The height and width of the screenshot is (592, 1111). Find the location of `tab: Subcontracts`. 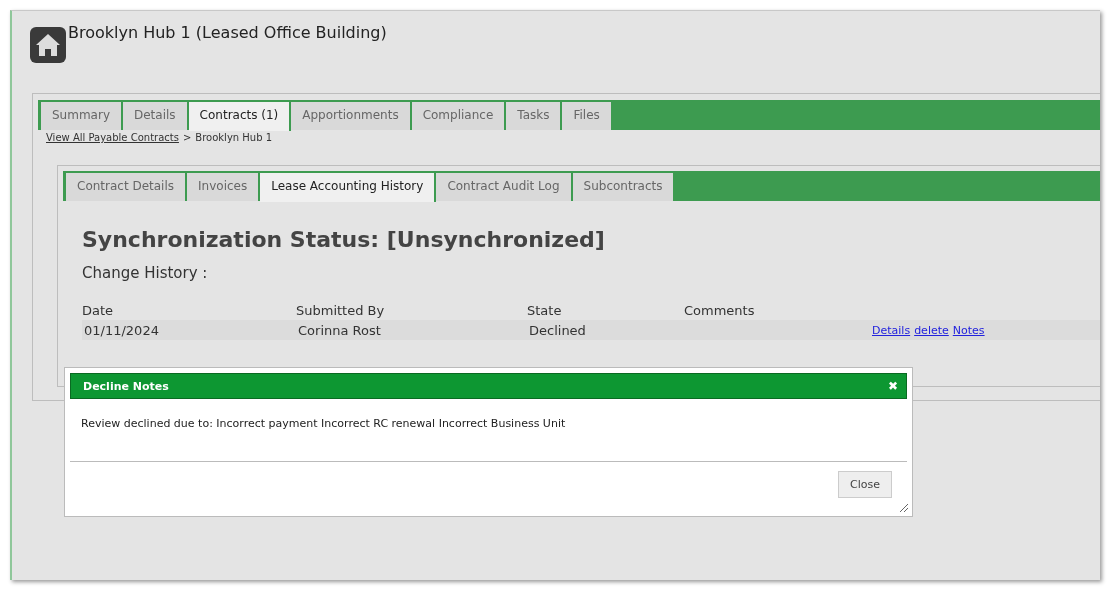

tab: Subcontracts is located at coordinates (624, 187).